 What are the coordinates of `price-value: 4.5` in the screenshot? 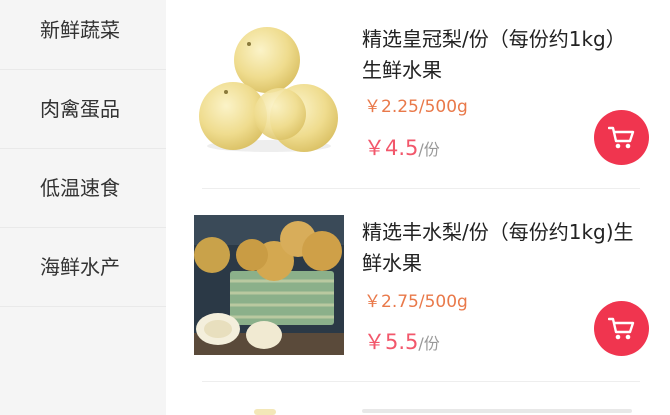 It's located at (402, 148).